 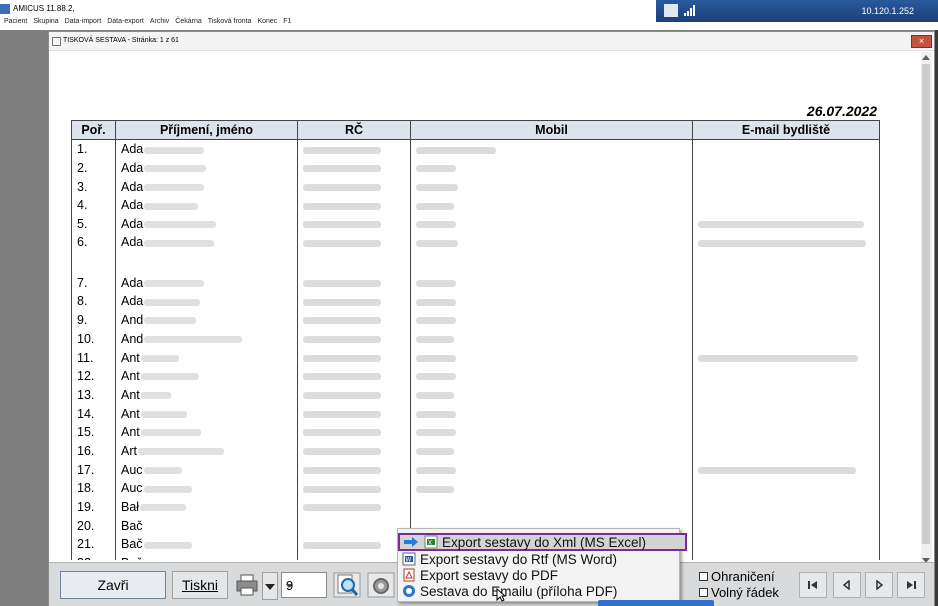 What do you see at coordinates (5, 9) in the screenshot?
I see `app-icon` at bounding box center [5, 9].